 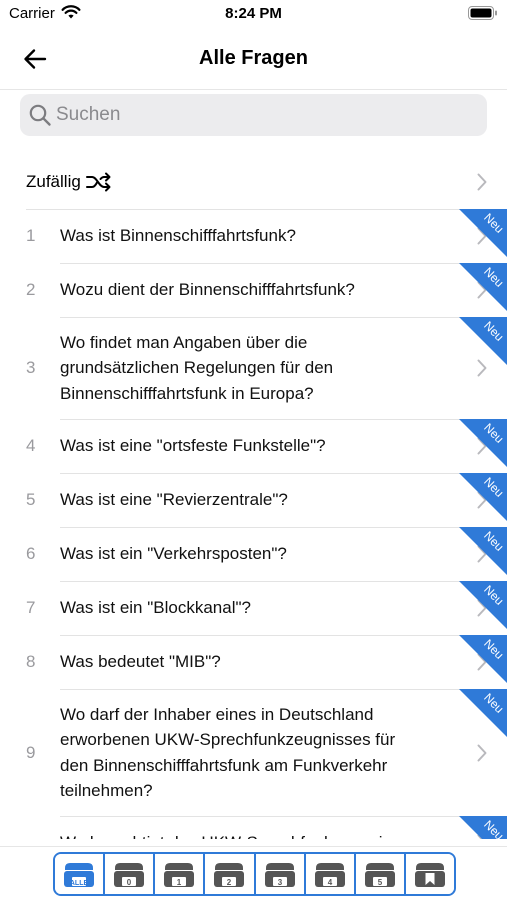 I want to click on question-row: 5 Was ist eine "Revierzentrale"? Neu, so click(x=253, y=500).